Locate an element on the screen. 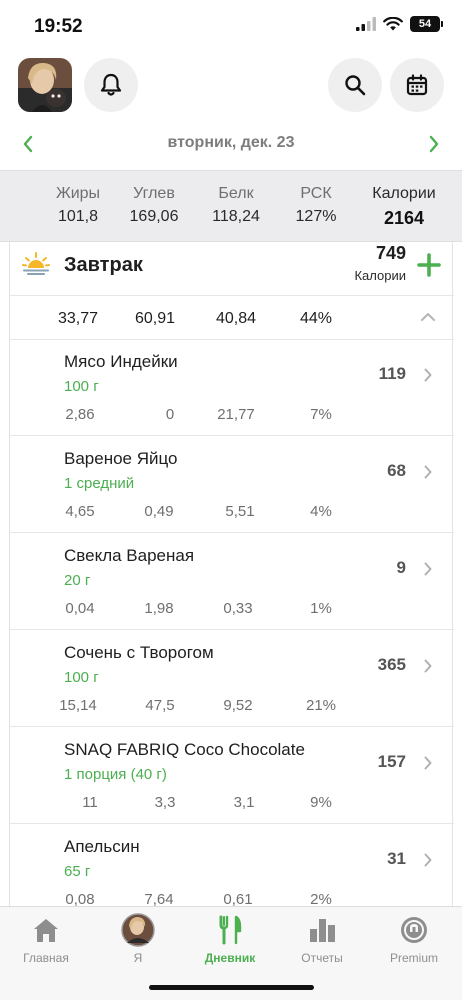 The width and height of the screenshot is (462, 1000). food-calories: 68 is located at coordinates (396, 470).